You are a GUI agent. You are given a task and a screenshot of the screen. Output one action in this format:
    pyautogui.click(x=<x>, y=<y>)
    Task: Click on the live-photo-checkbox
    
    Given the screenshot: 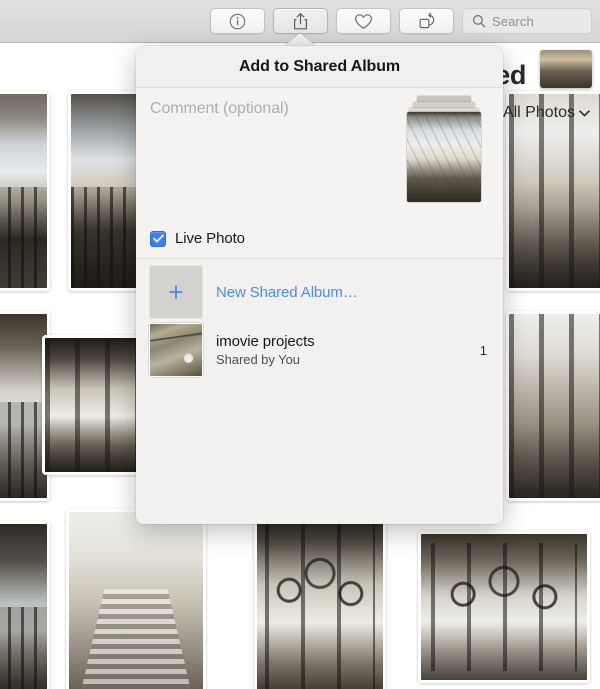 What is the action you would take?
    pyautogui.click(x=158, y=238)
    